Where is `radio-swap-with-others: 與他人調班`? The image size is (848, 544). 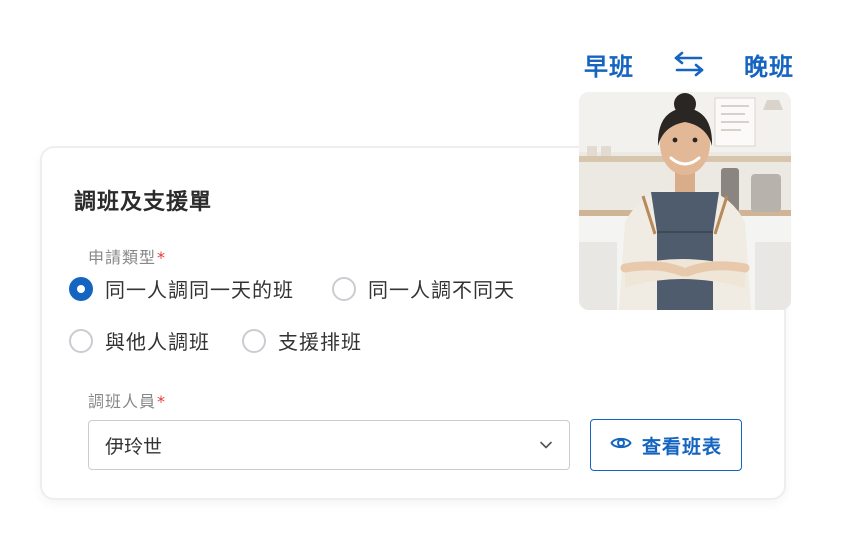 radio-swap-with-others: 與他人調班 is located at coordinates (139, 340).